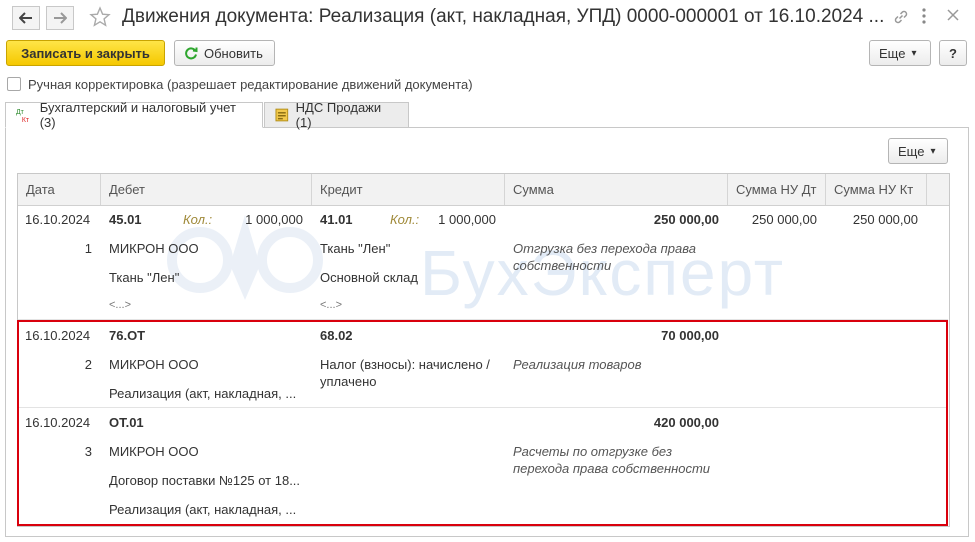 Image resolution: width=975 pixels, height=542 pixels. Describe the element at coordinates (777, 189) in the screenshot. I see `column-header-sum-nu-dt: Сумма НУ Дт` at that location.